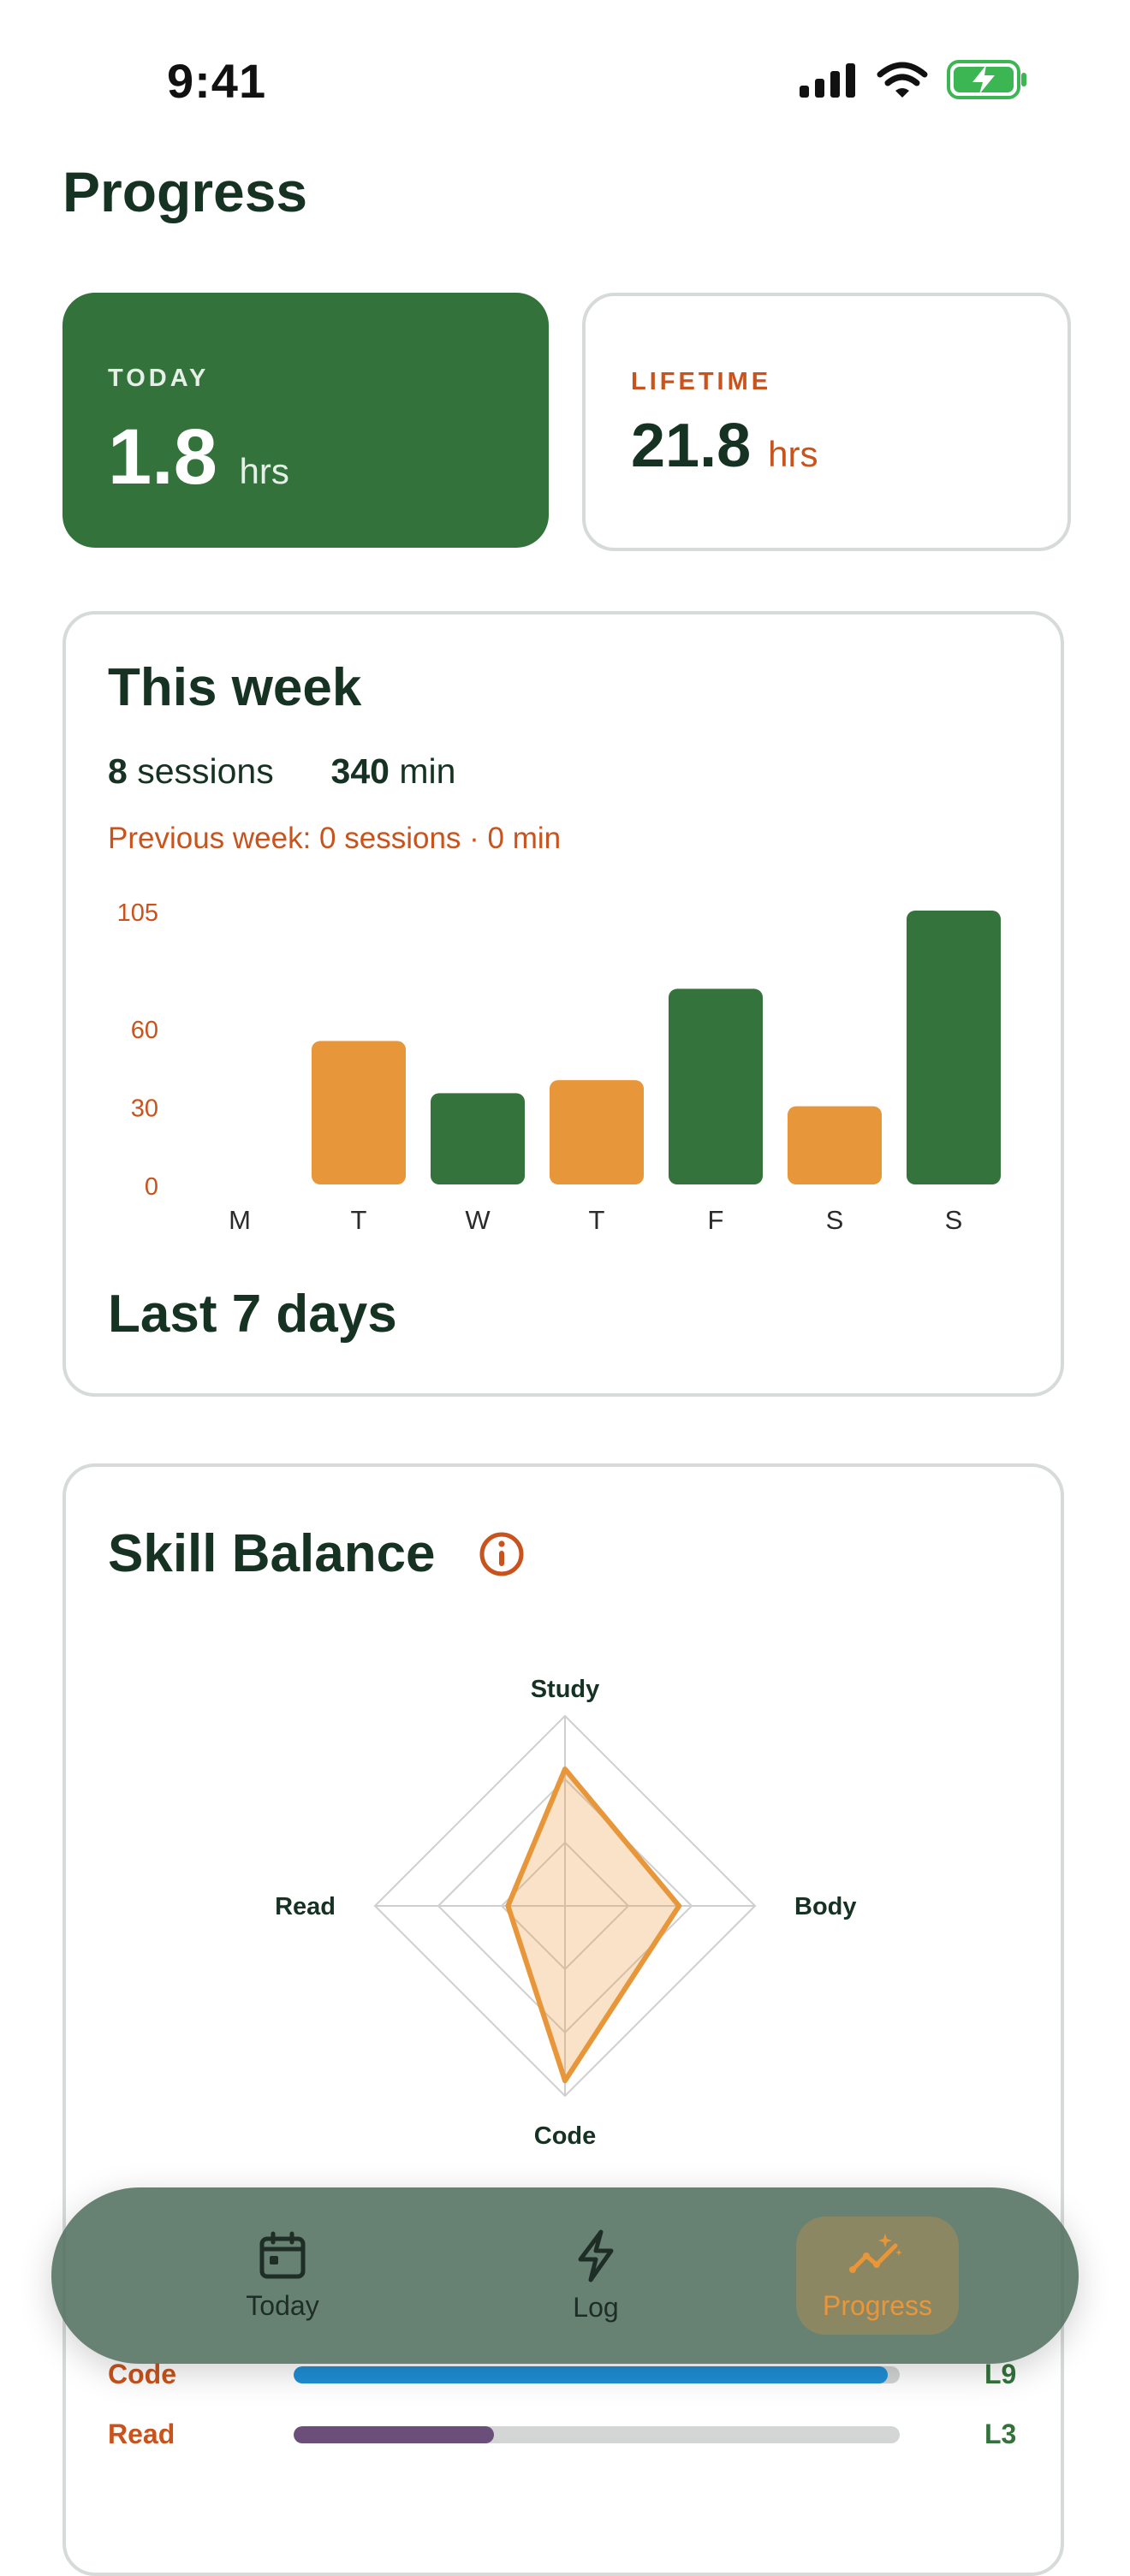 Image resolution: width=1130 pixels, height=2576 pixels. Describe the element at coordinates (876, 2253) in the screenshot. I see `trend-sparkle-icon` at that location.